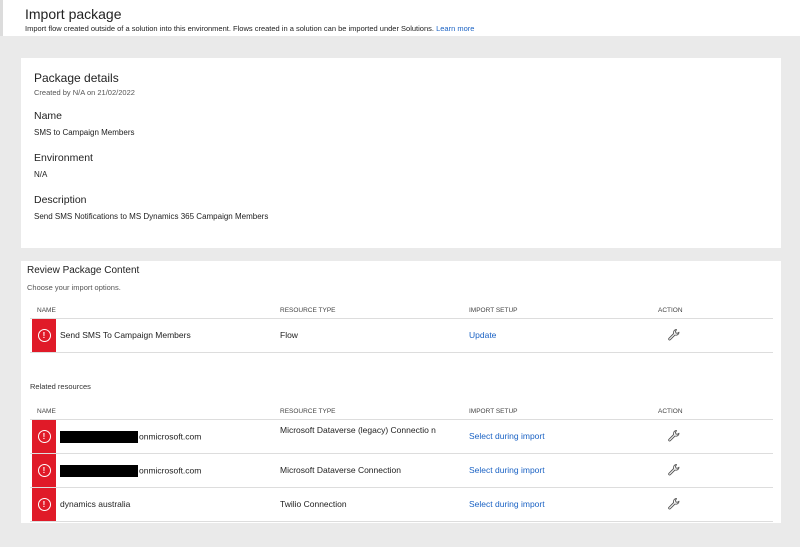 The image size is (800, 547). I want to click on review-subtitle: Choose your import options., so click(74, 287).